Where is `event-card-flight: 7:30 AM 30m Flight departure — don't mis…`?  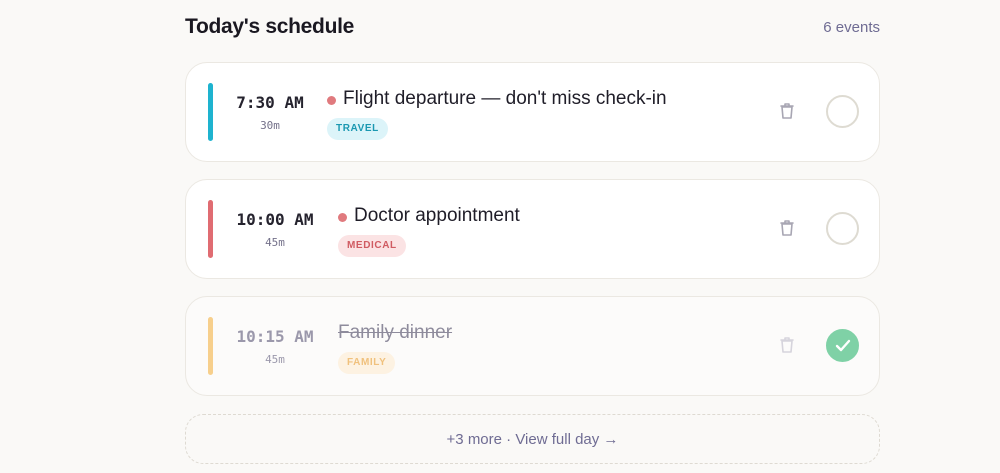 event-card-flight: 7:30 AM 30m Flight departure — don't mis… is located at coordinates (532, 112).